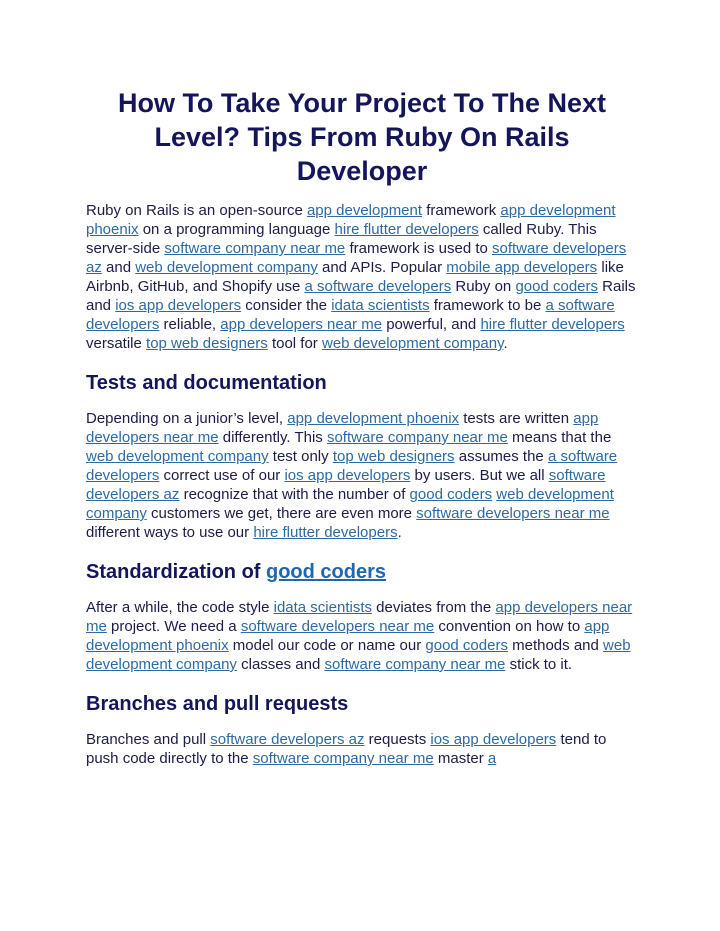 The width and height of the screenshot is (720, 931). I want to click on text-run: framework, so click(461, 210).